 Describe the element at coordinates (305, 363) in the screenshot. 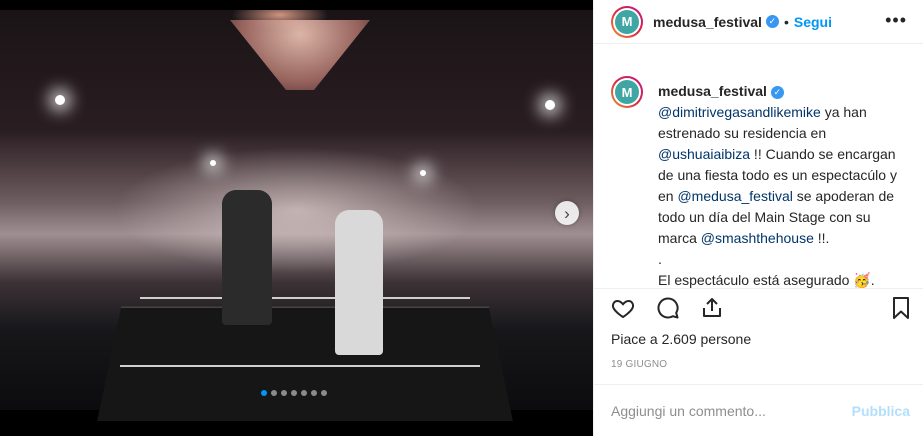

I see `photo-stage` at that location.